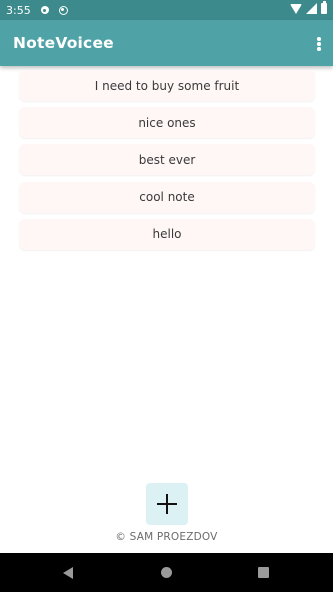  Describe the element at coordinates (166, 537) in the screenshot. I see `footer-copyright: © SAM PROEZDOV` at that location.